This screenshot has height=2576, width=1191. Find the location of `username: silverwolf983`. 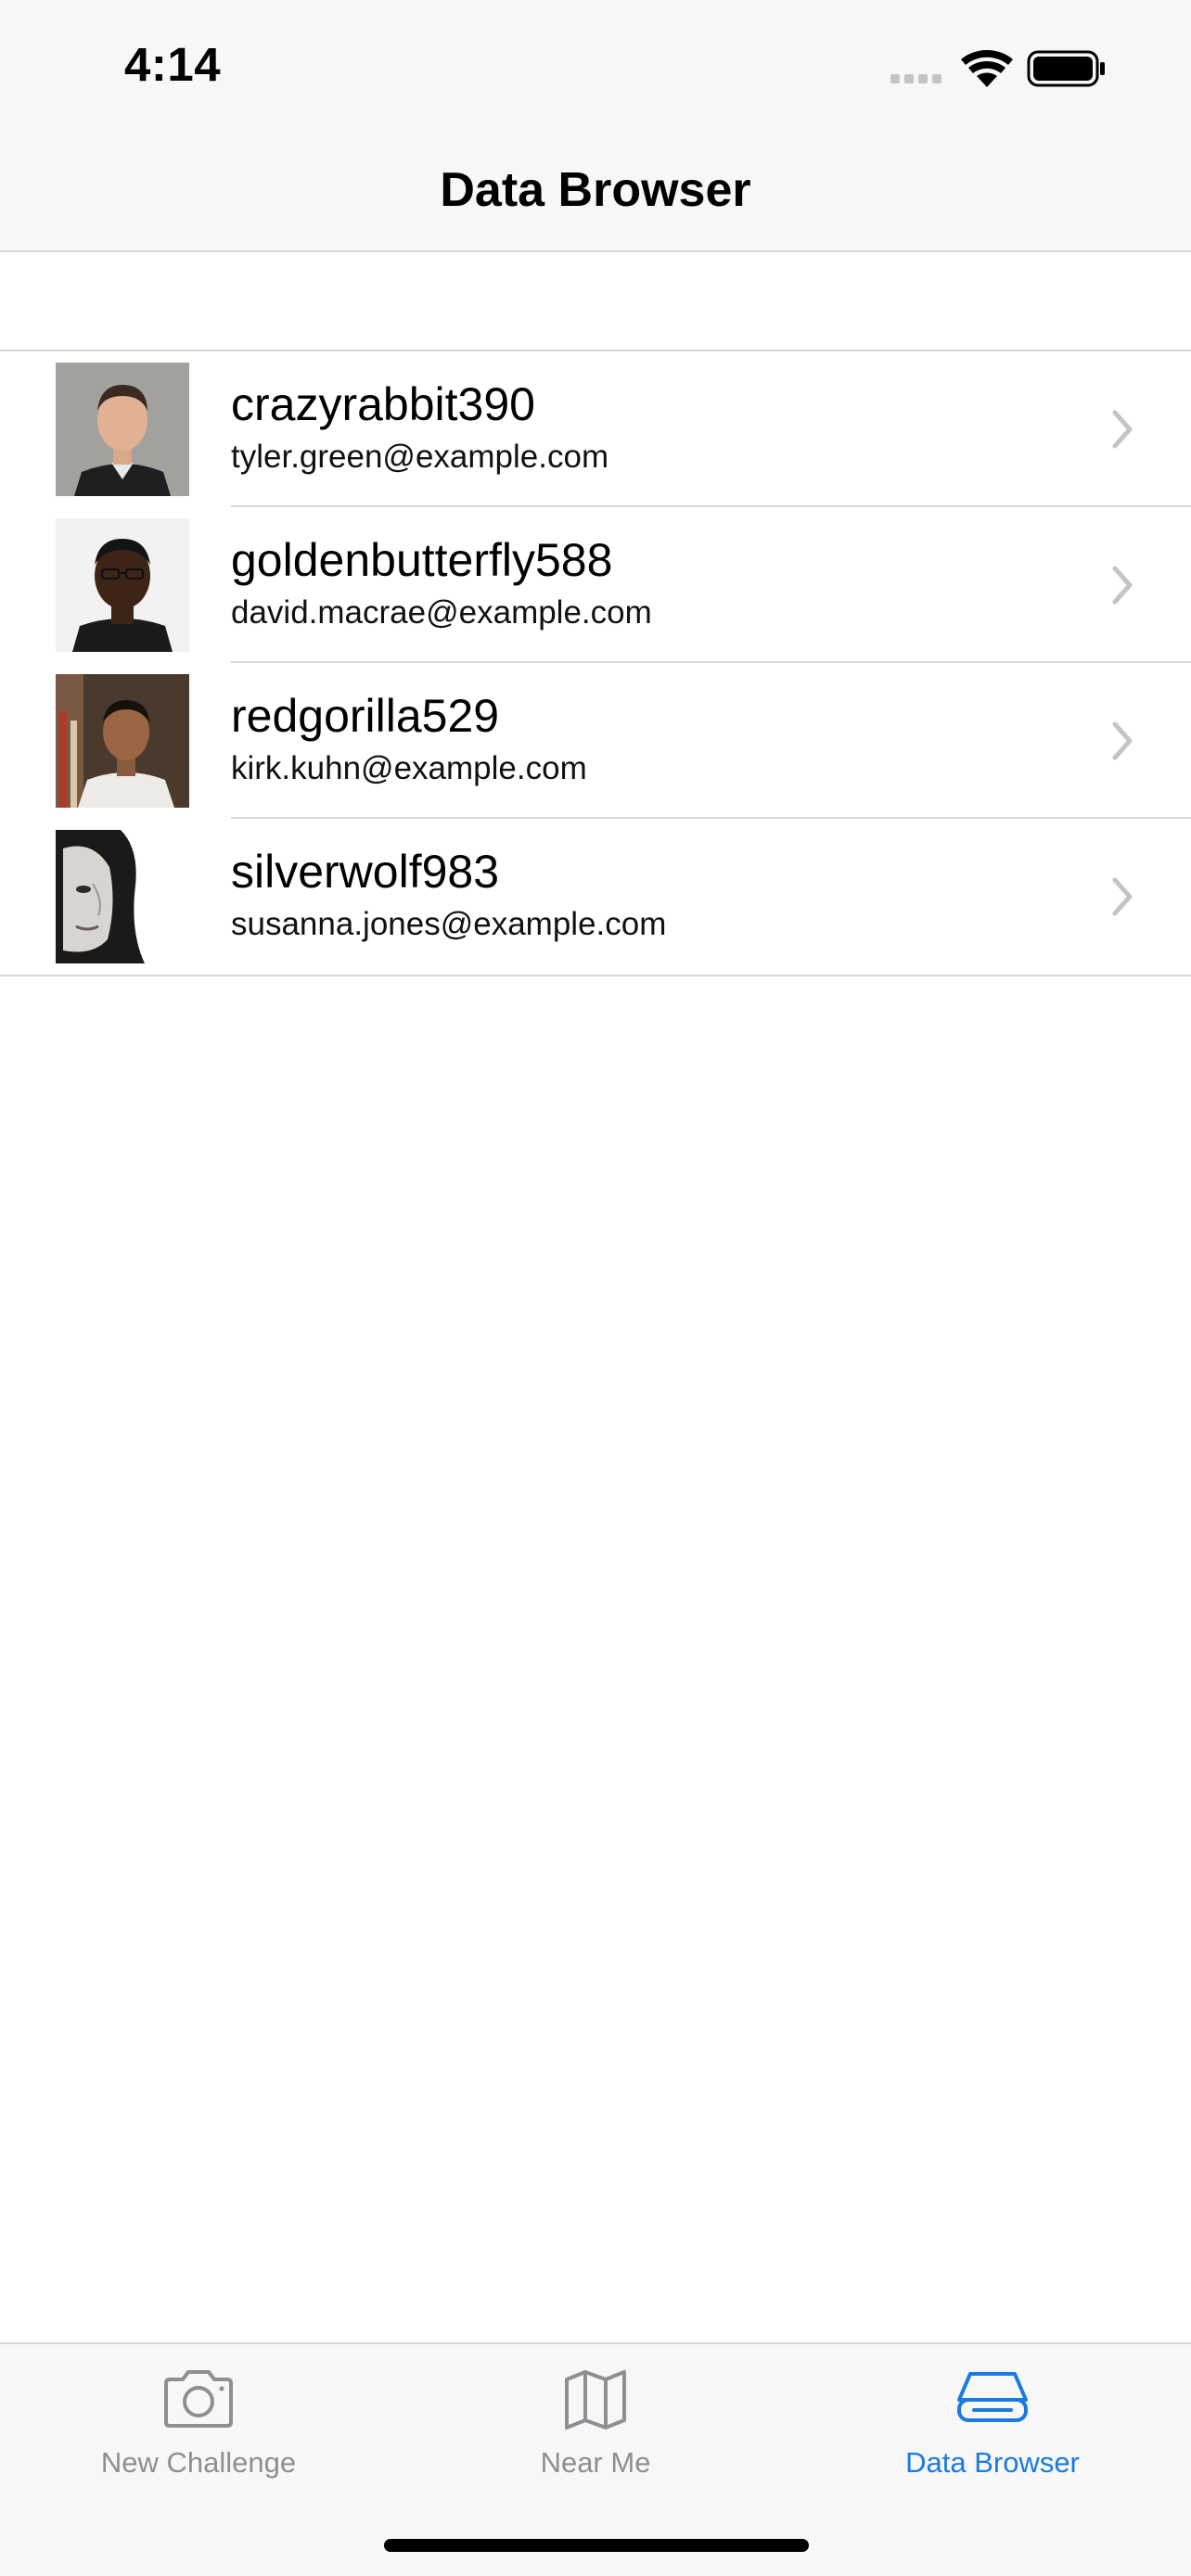

username: silverwolf983 is located at coordinates (365, 872).